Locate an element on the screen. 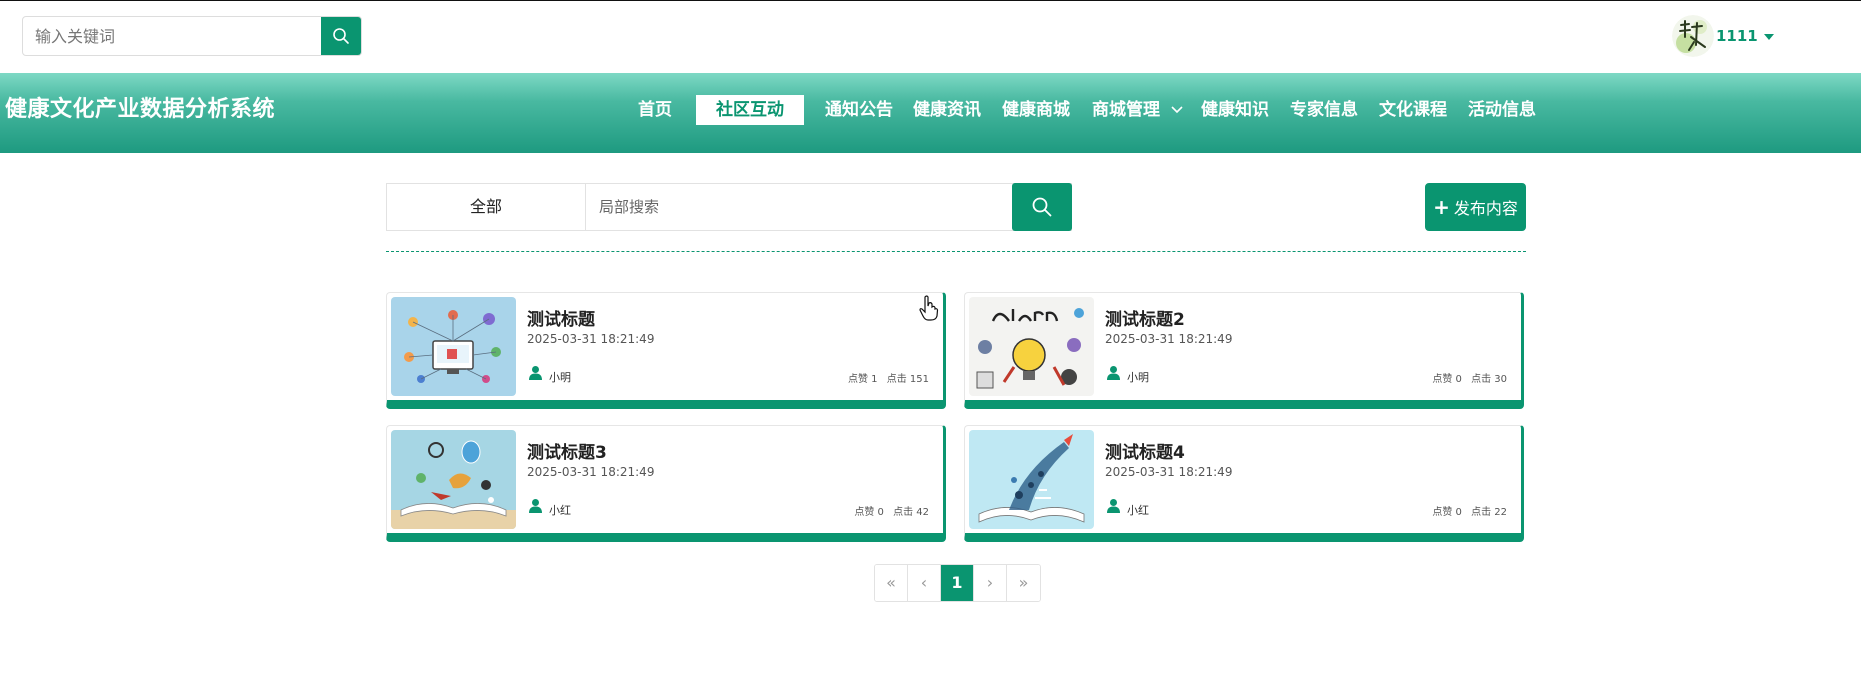  local-search-button is located at coordinates (1042, 207).